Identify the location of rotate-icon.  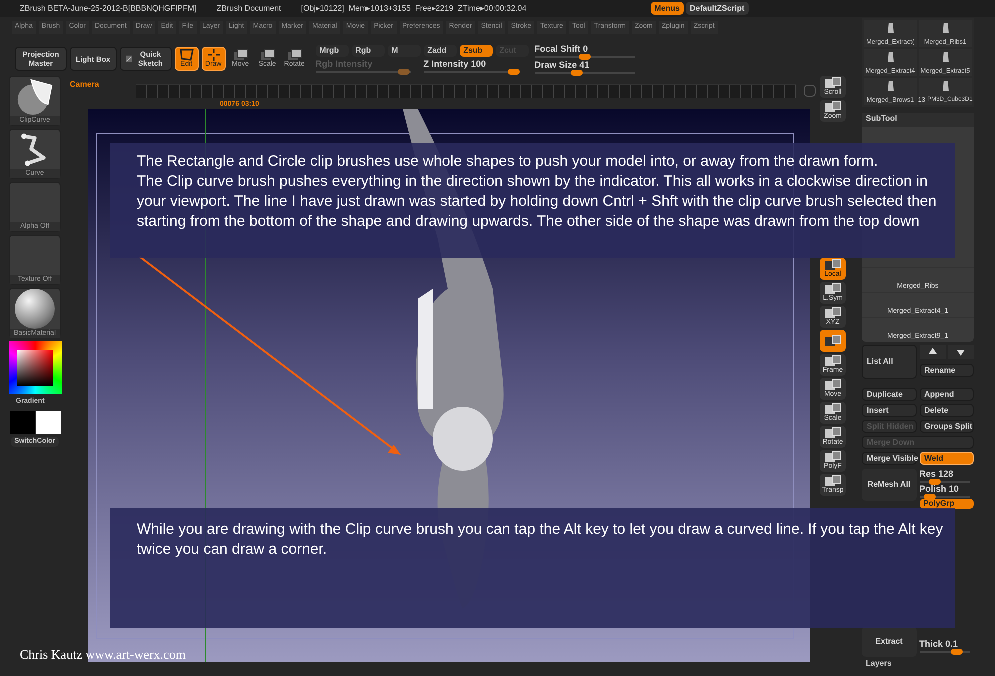
(294, 55).